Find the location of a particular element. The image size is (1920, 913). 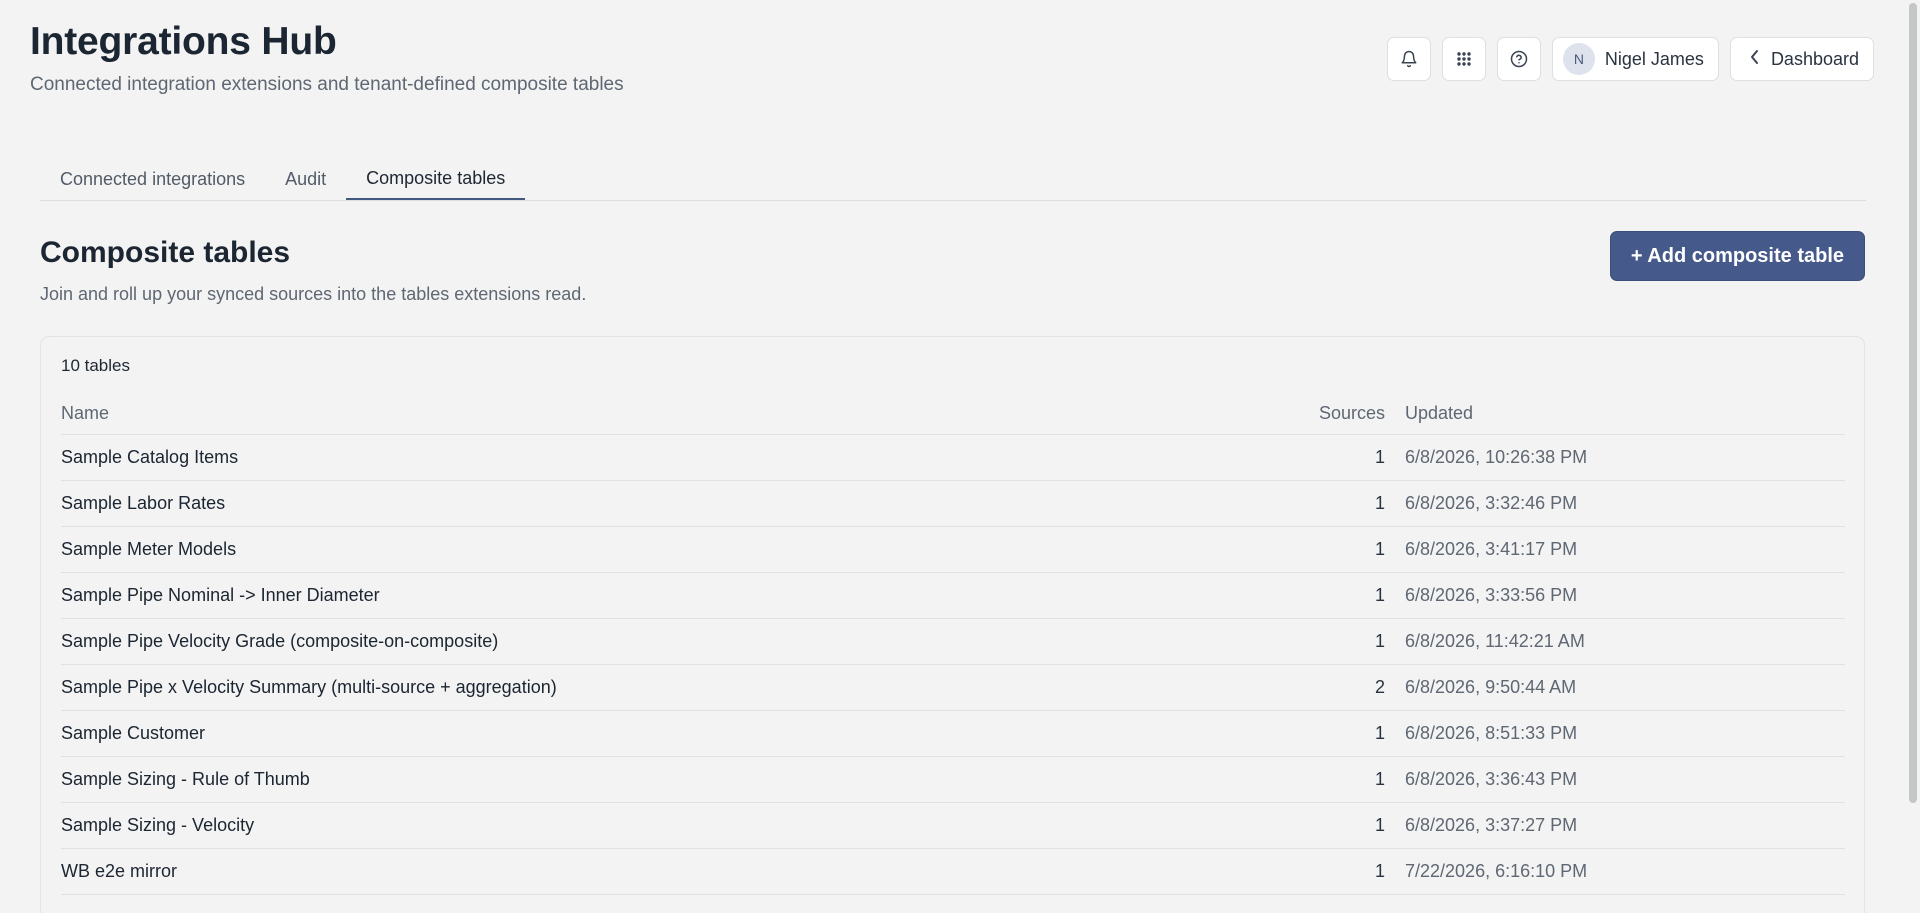

dashboard-button: Dashboard is located at coordinates (1801, 59).